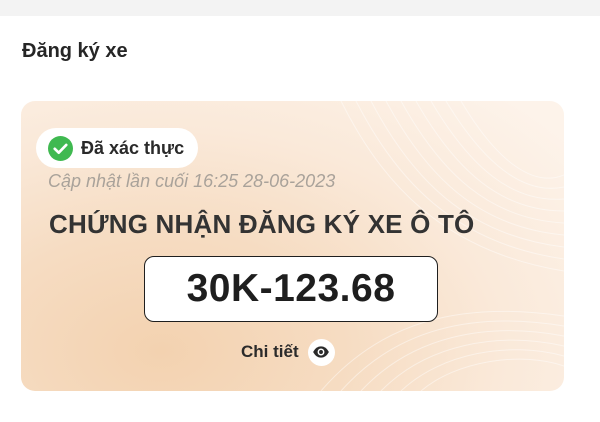 The height and width of the screenshot is (422, 600). Describe the element at coordinates (75, 51) in the screenshot. I see `section-title: Đăng ký xe` at that location.